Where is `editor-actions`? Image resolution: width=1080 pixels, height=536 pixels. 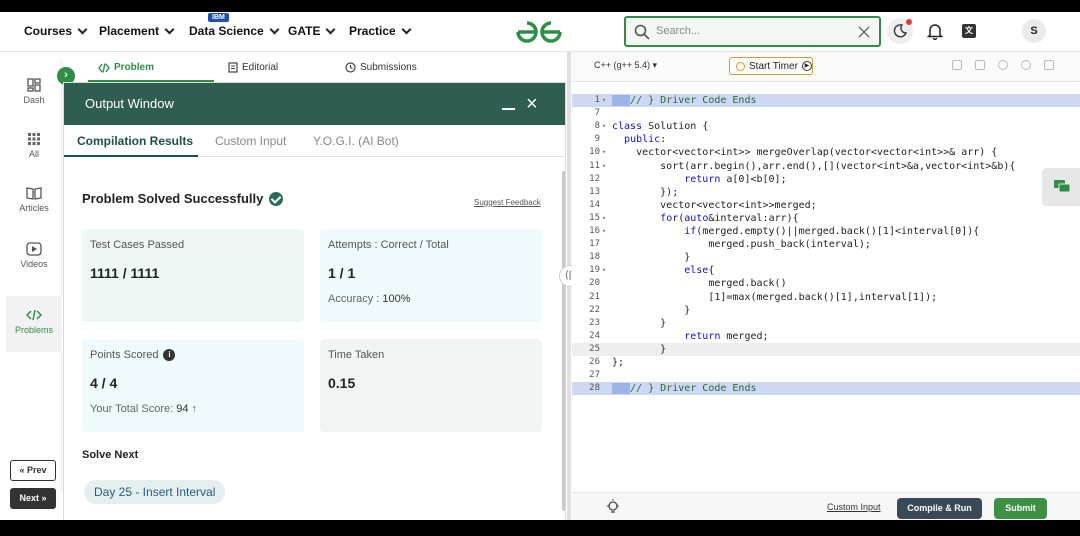 editor-actions is located at coordinates (1003, 65).